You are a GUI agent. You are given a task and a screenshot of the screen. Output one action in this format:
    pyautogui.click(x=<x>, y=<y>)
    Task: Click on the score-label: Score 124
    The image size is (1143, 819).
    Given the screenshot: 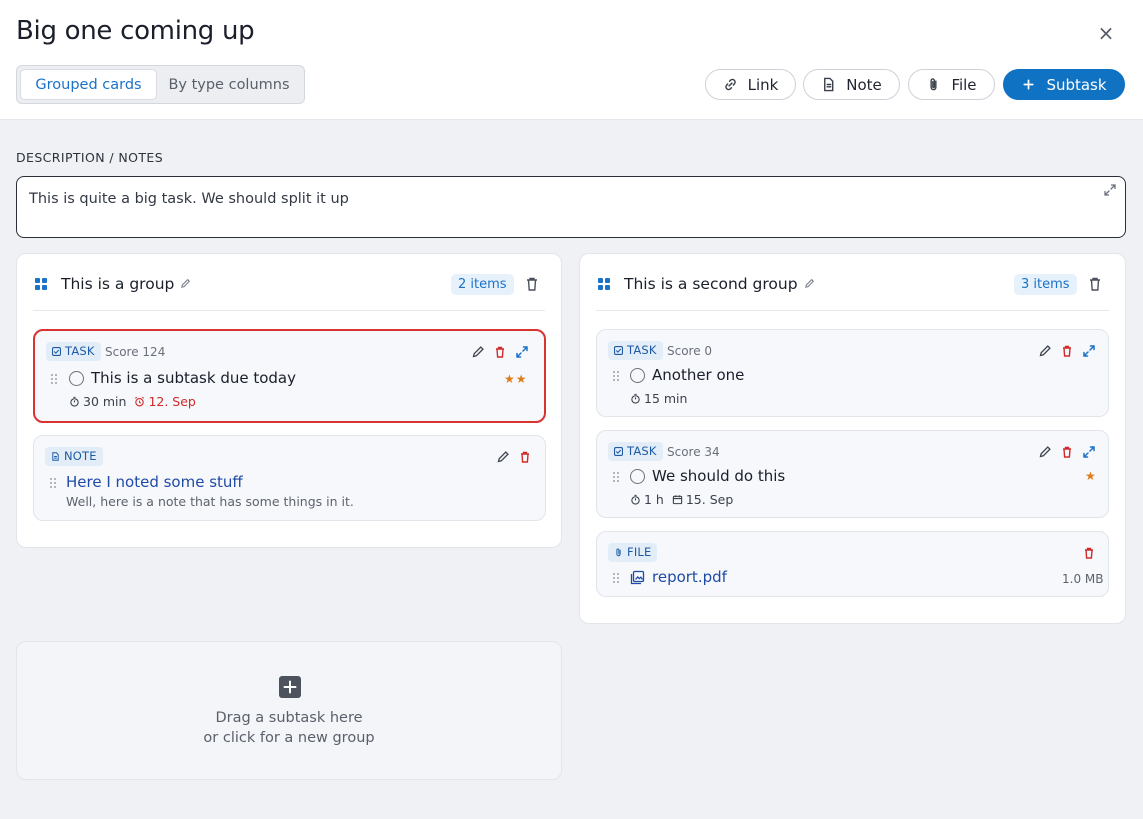 What is the action you would take?
    pyautogui.click(x=135, y=352)
    